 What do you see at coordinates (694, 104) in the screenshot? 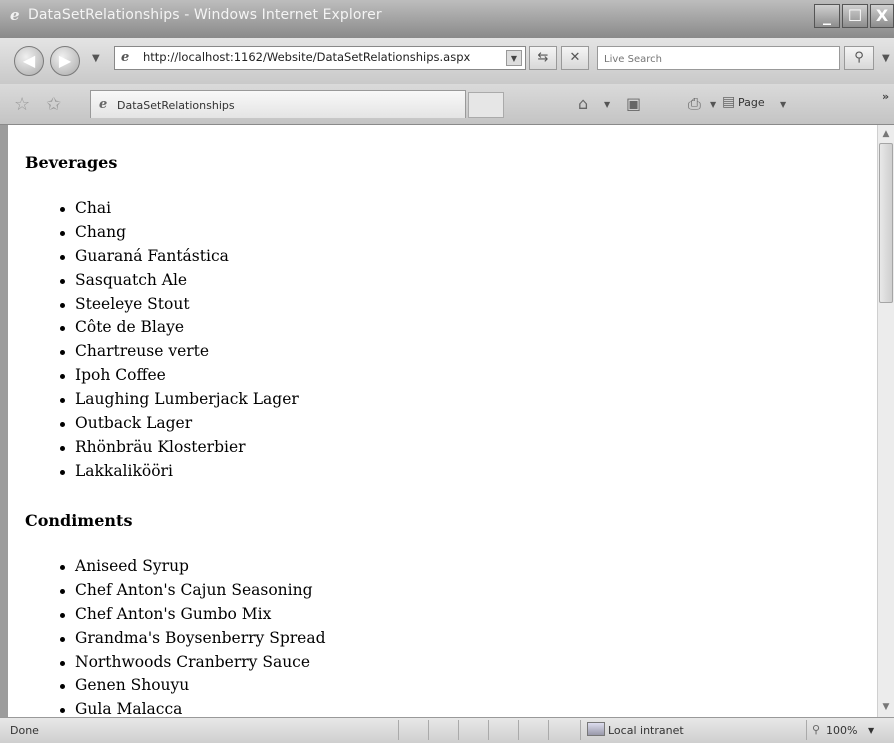
I see `print-icon: ⎙` at bounding box center [694, 104].